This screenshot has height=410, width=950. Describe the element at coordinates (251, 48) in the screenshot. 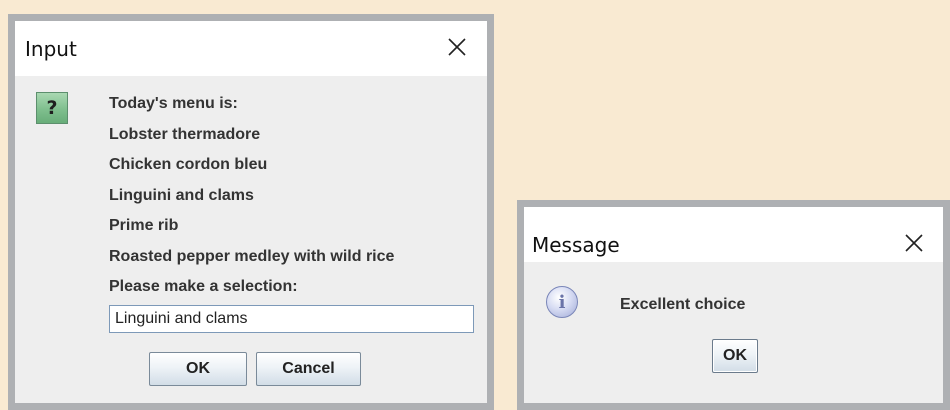

I see `input-dialog-titlebar: Input` at that location.